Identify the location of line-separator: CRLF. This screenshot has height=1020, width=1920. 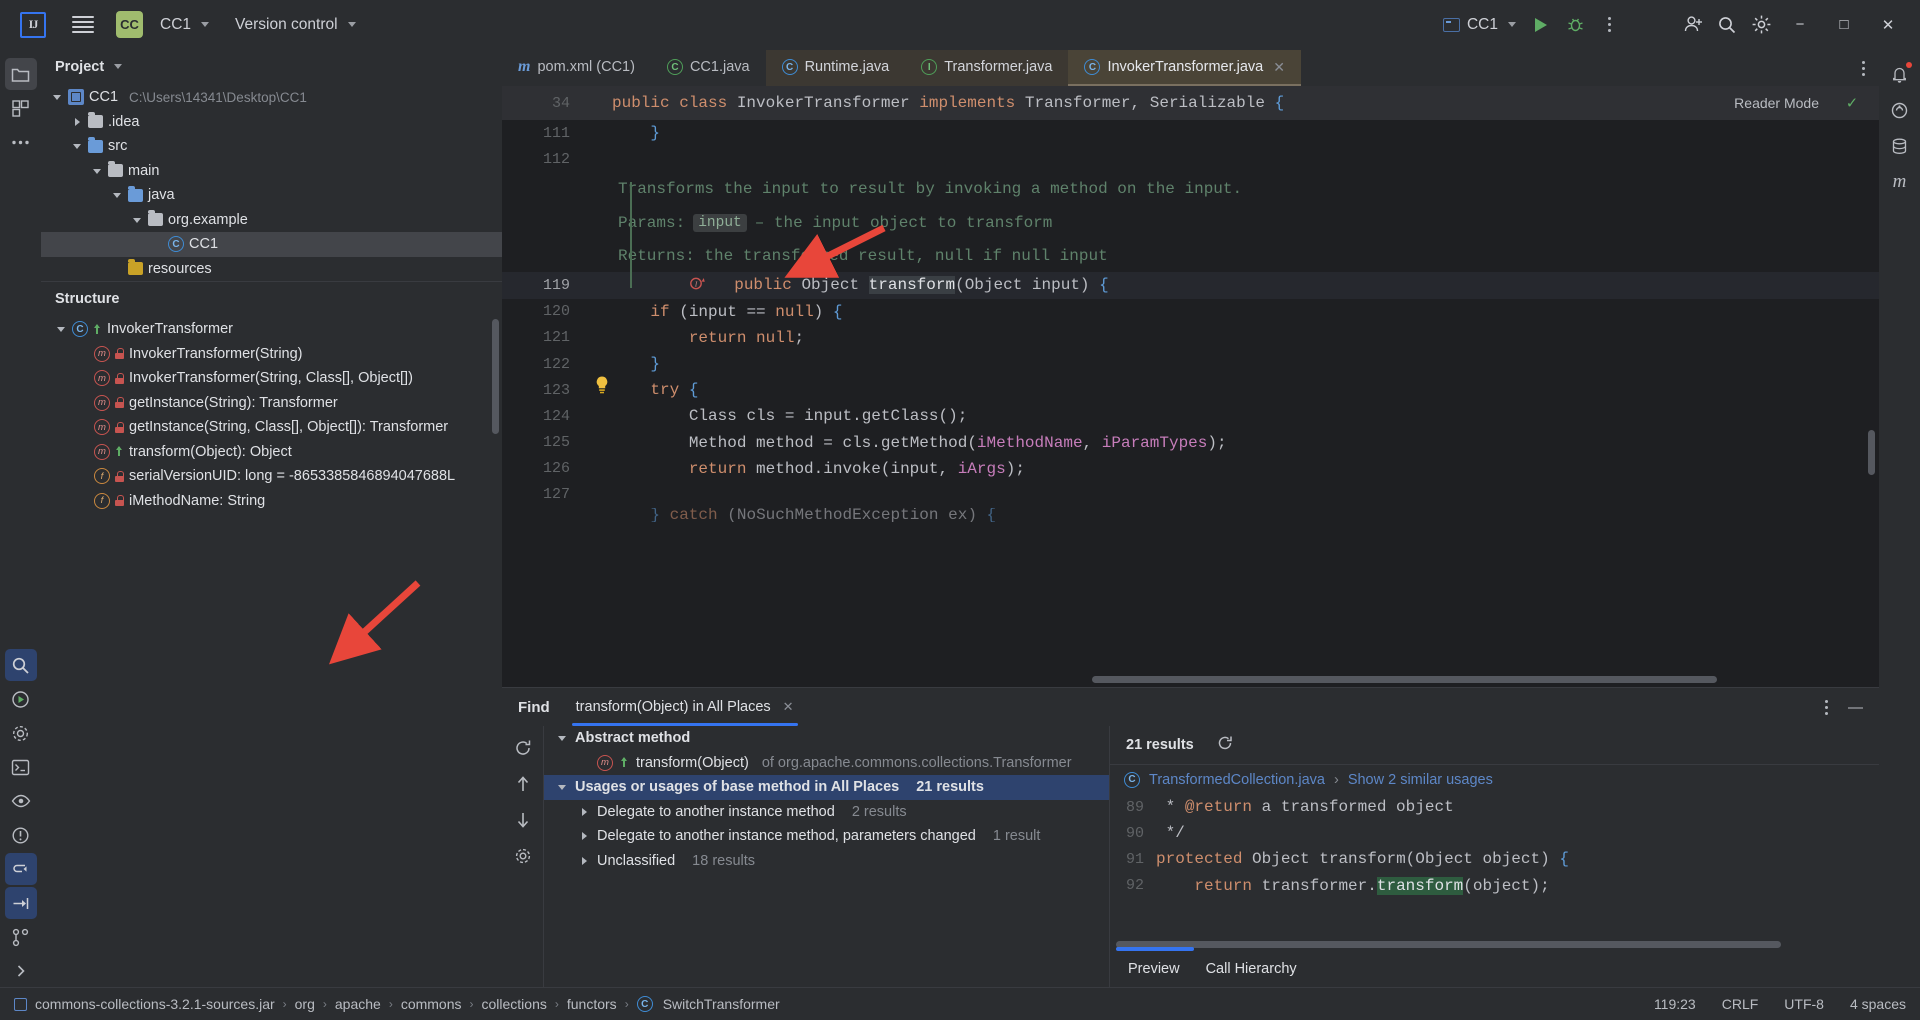
(1740, 1004).